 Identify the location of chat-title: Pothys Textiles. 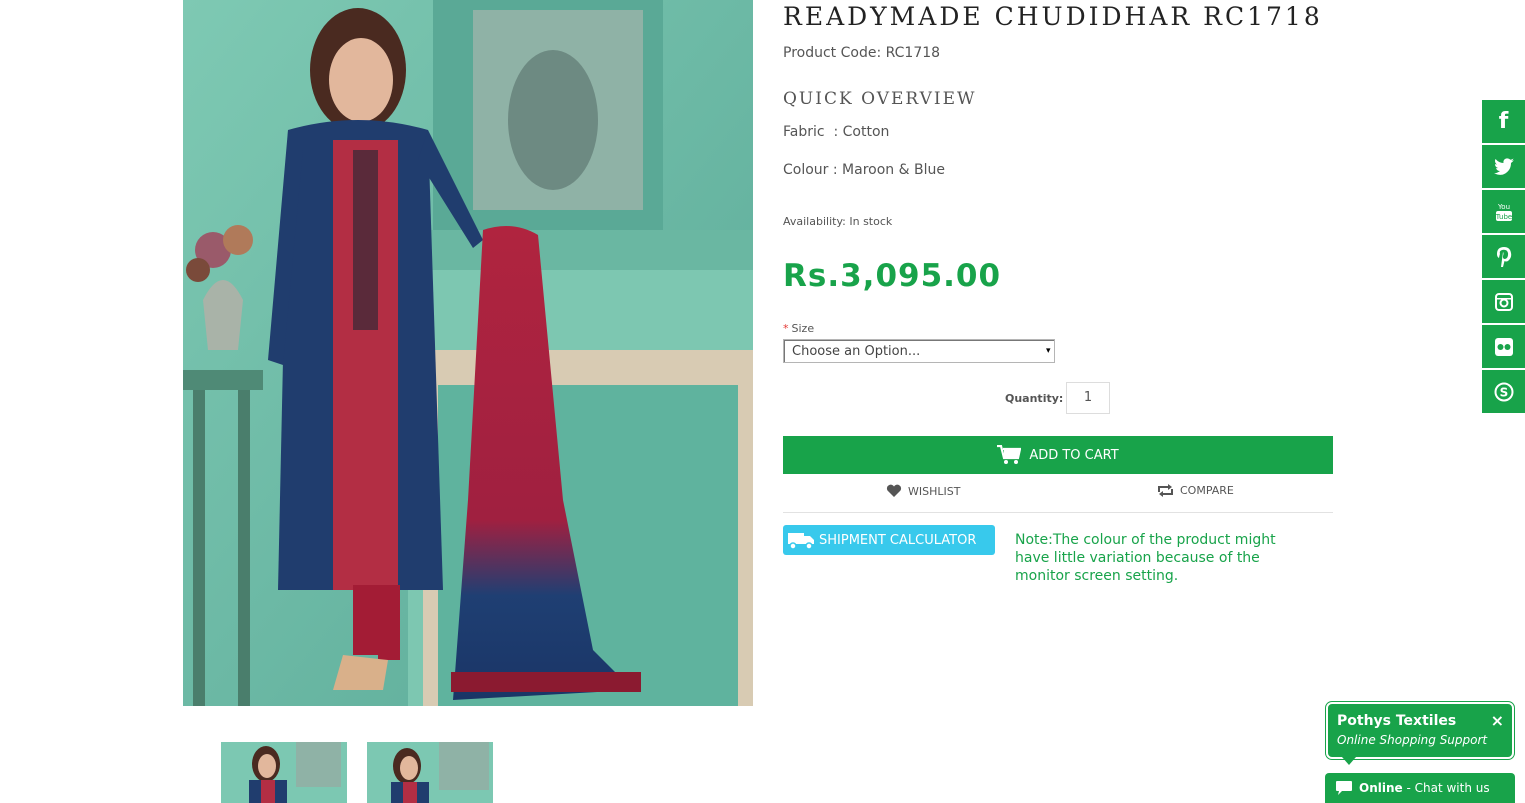
(1397, 721).